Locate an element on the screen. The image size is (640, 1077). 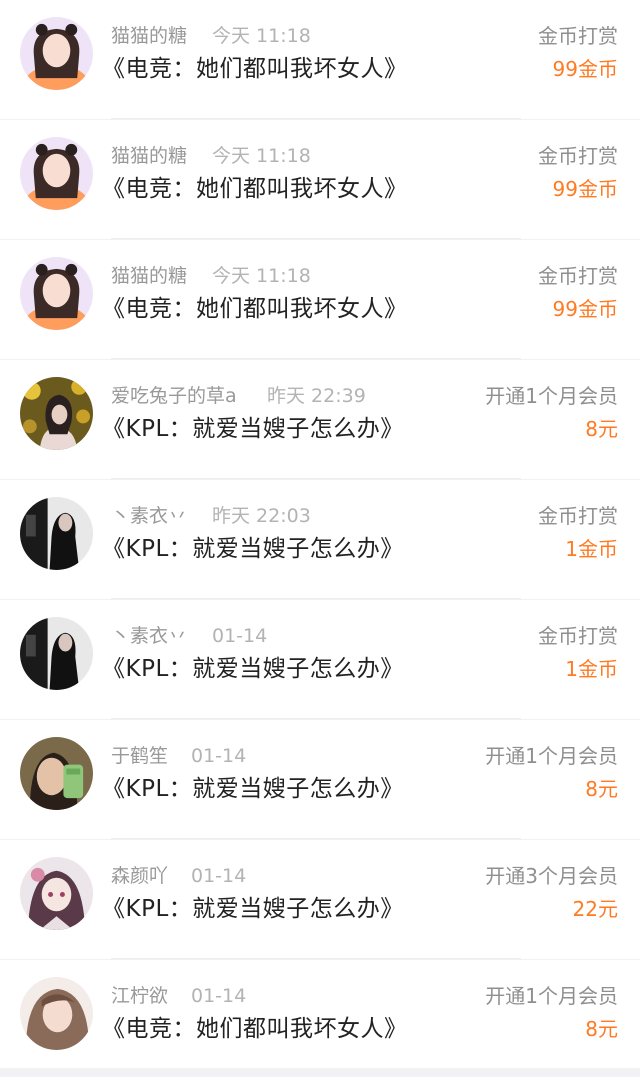
list-item: 于鹤笙 01-14 《KPL：就爱当嫂子怎么办》 开通1个月会员 8元 is located at coordinates (320, 779).